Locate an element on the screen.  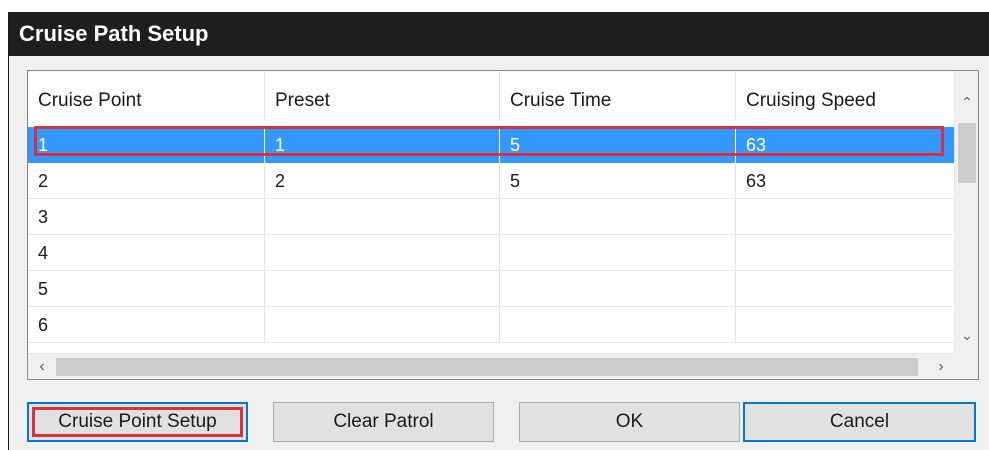
cell-cruise-point: 5 is located at coordinates (146, 289).